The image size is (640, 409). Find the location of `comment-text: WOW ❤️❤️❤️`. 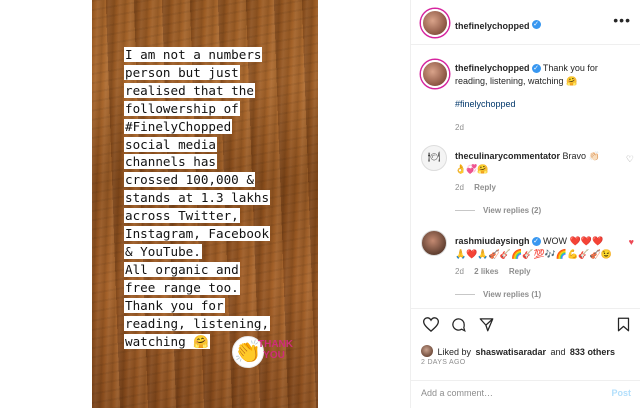

comment-text: WOW ❤️❤️❤️ is located at coordinates (573, 241).